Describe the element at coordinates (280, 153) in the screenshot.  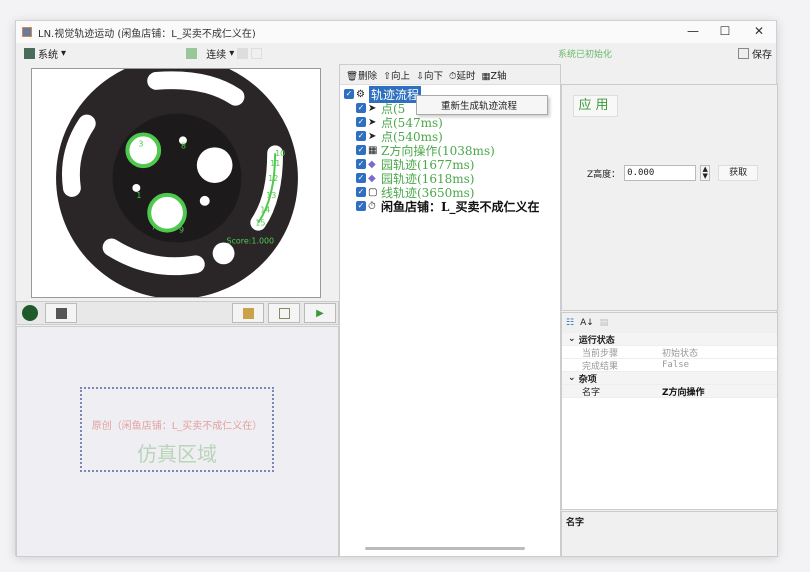
I see `feature-label: 10` at that location.